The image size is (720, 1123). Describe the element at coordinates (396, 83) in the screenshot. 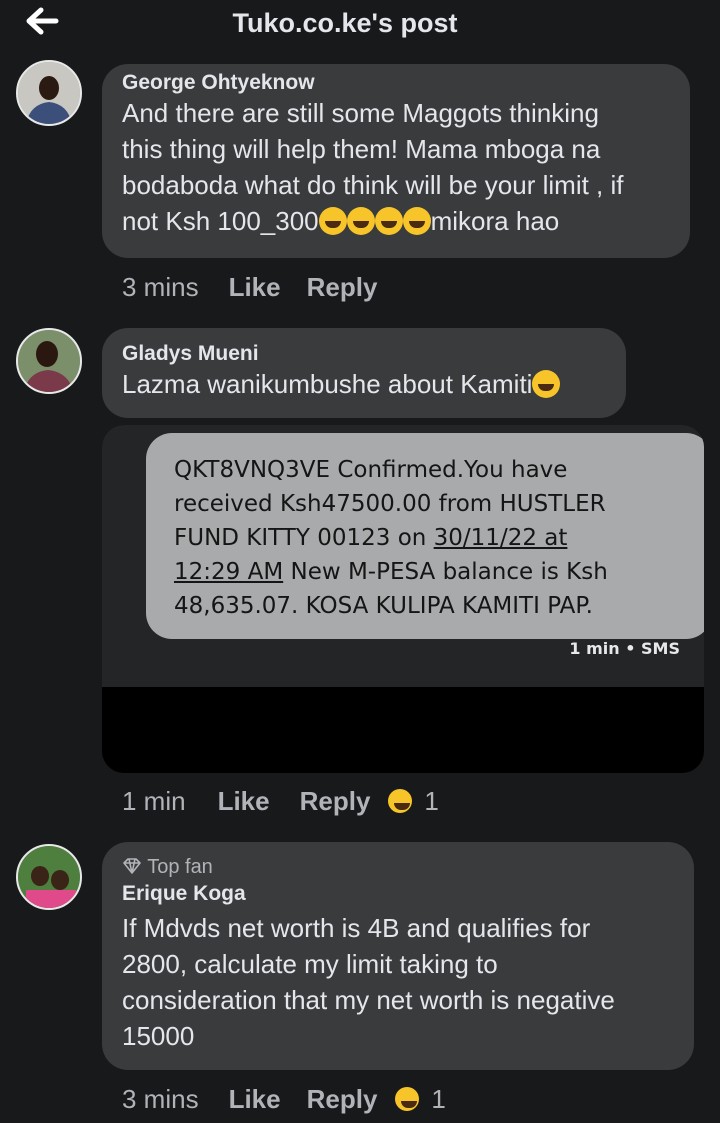

I see `comment-author: George Ohtyeknow` at that location.